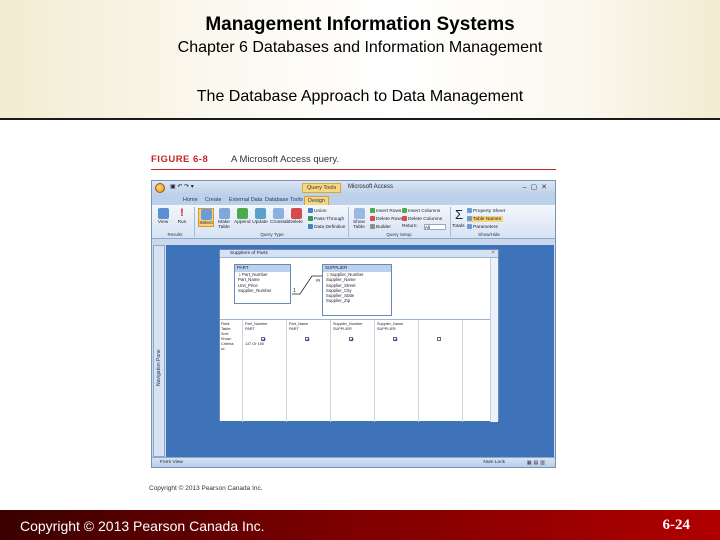  Describe the element at coordinates (353, 462) in the screenshot. I see `status-bar: Form View Num Lock ▦▤▥` at that location.